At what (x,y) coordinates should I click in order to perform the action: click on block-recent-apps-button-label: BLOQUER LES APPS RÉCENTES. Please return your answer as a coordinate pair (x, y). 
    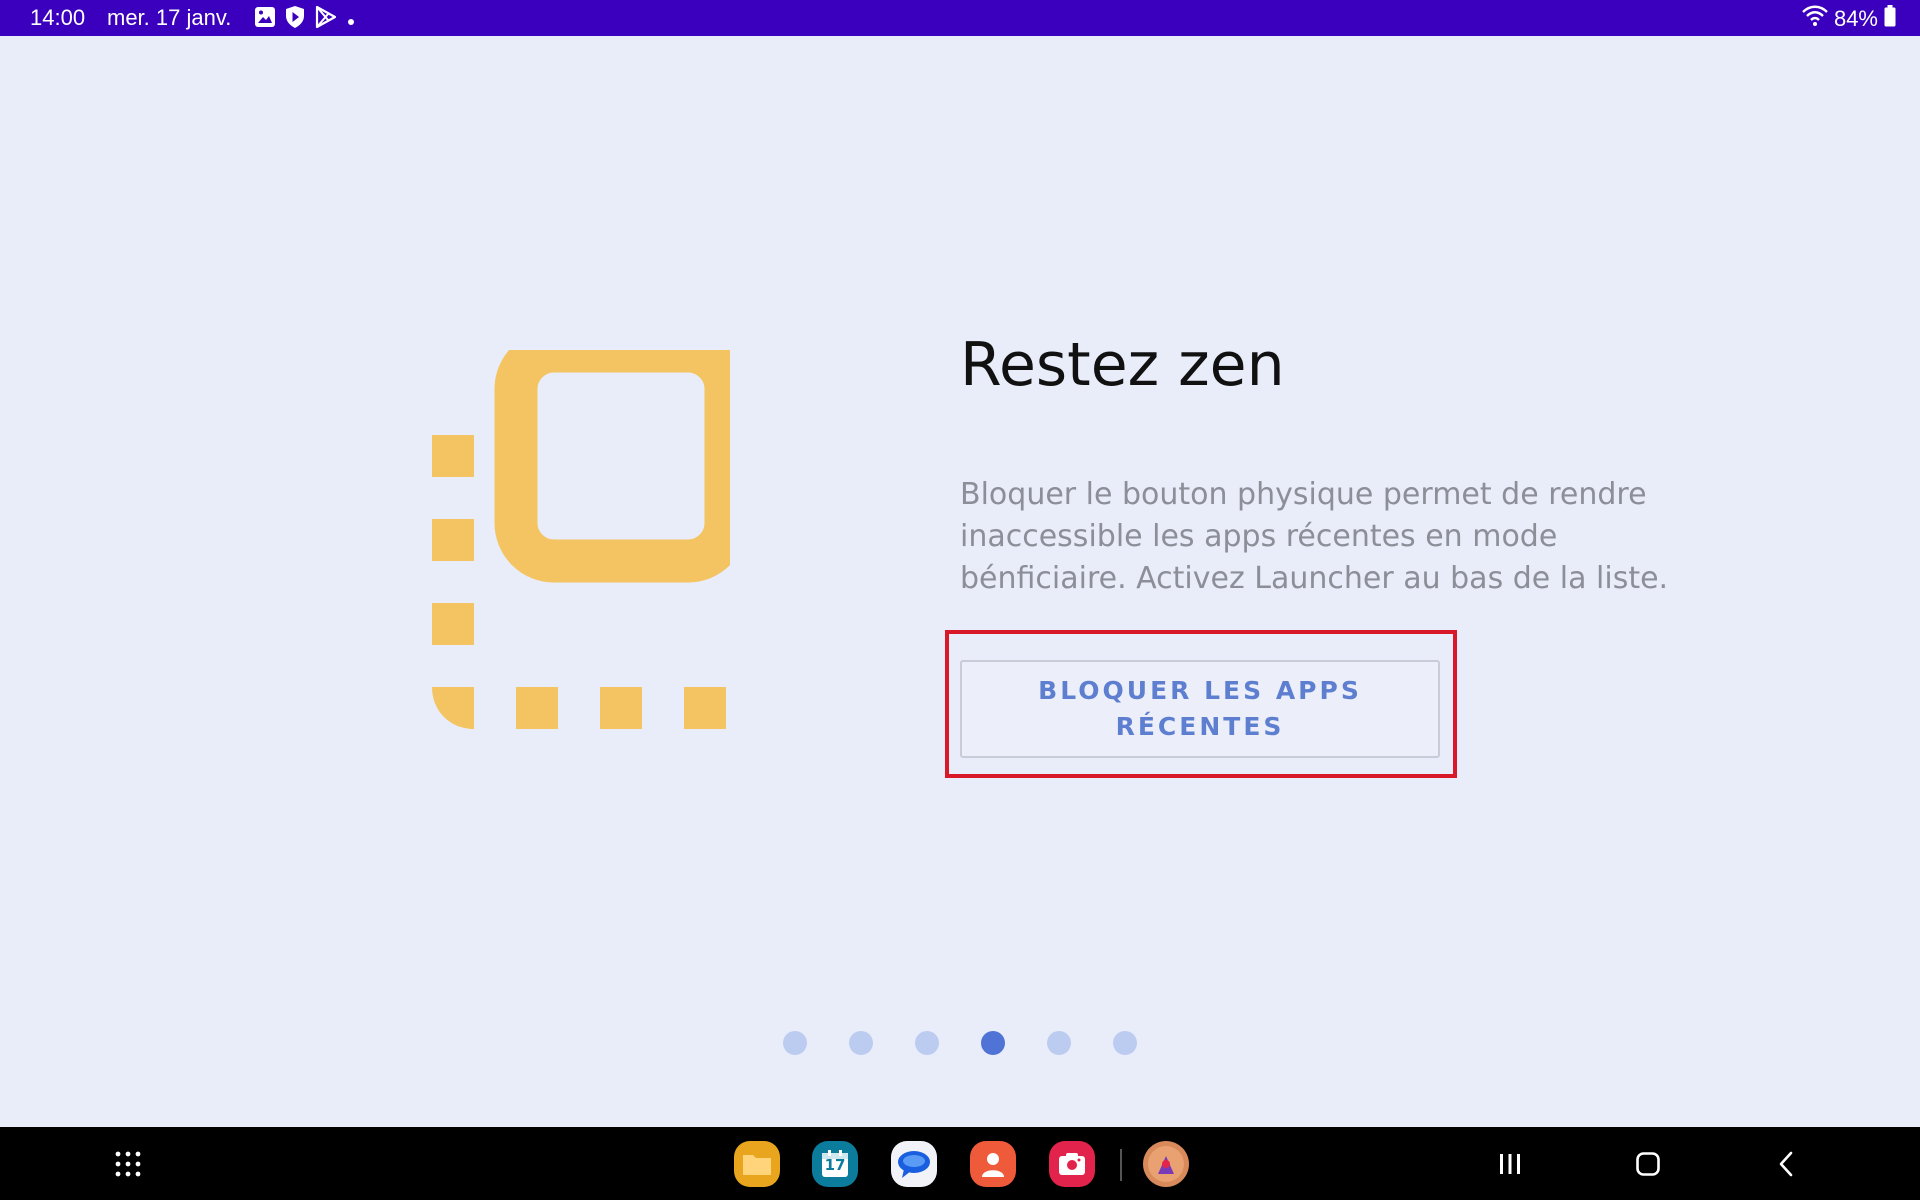
    Looking at the image, I should click on (1200, 708).